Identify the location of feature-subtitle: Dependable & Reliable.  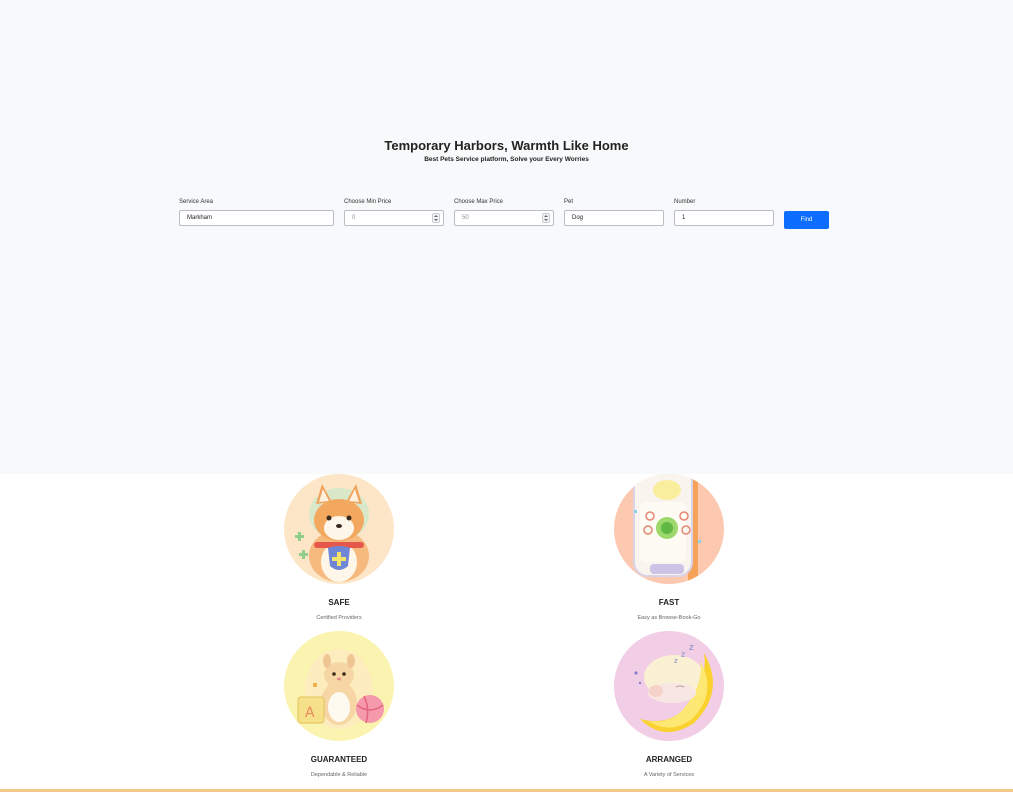
(339, 775).